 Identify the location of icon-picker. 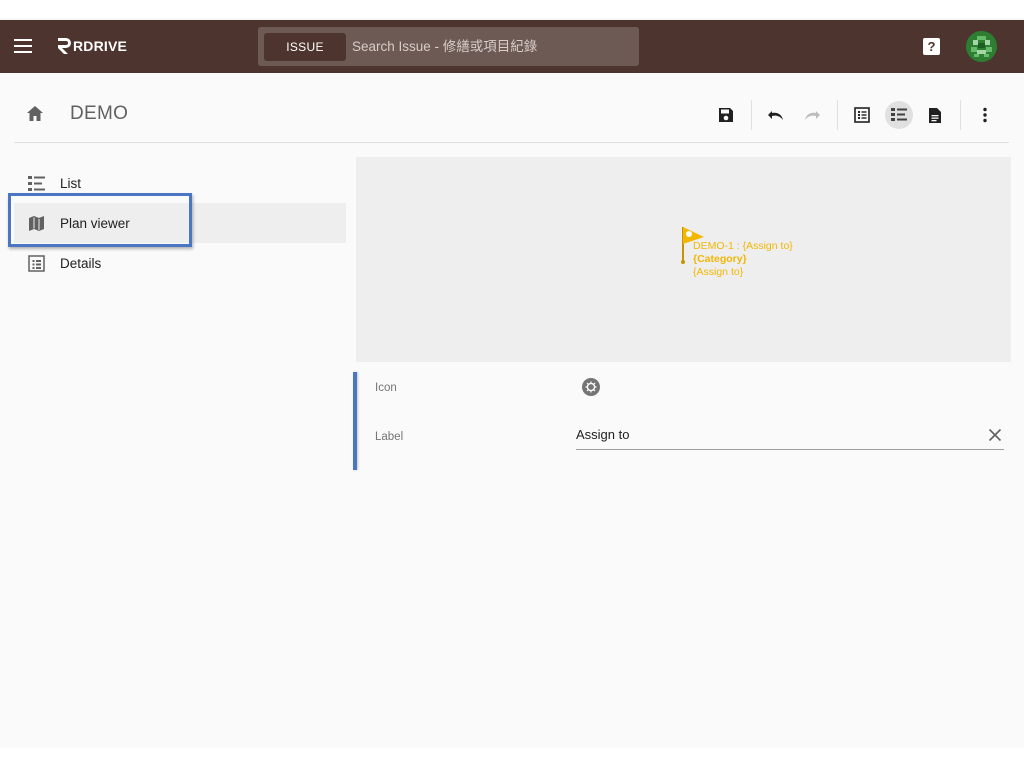
(591, 387).